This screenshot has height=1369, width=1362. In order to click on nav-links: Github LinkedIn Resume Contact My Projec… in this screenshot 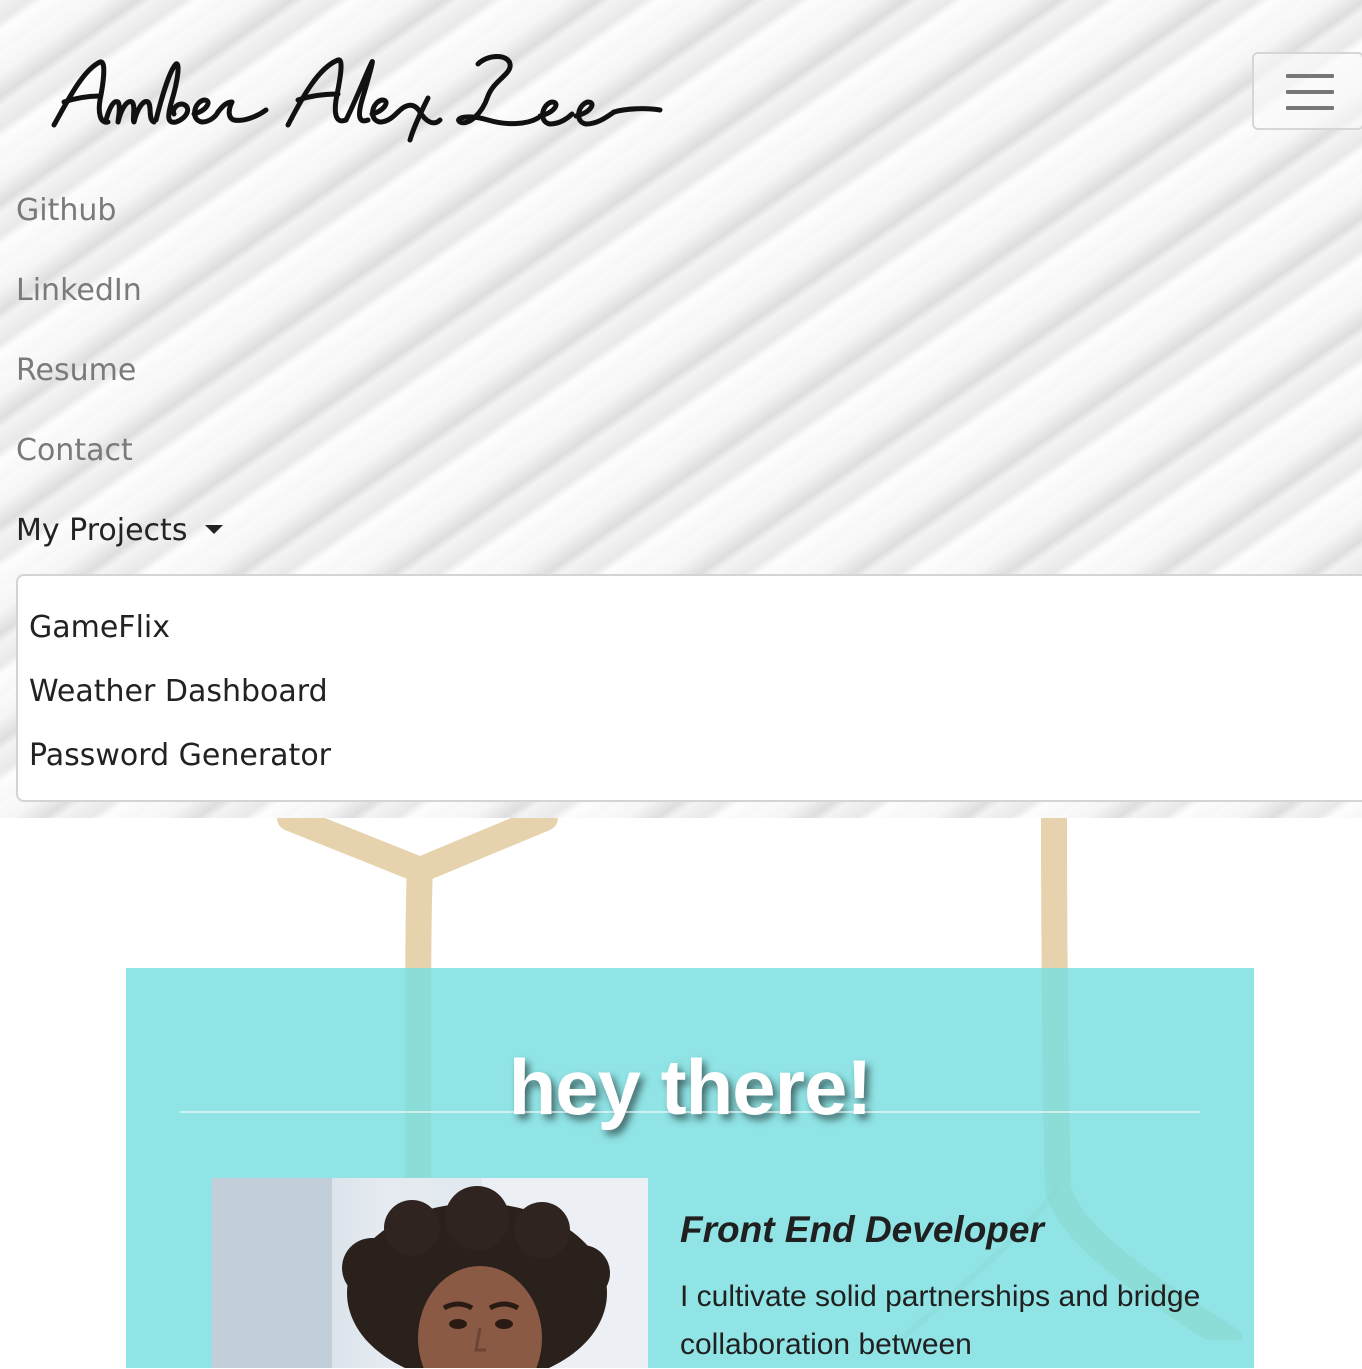, I will do `click(120, 380)`.